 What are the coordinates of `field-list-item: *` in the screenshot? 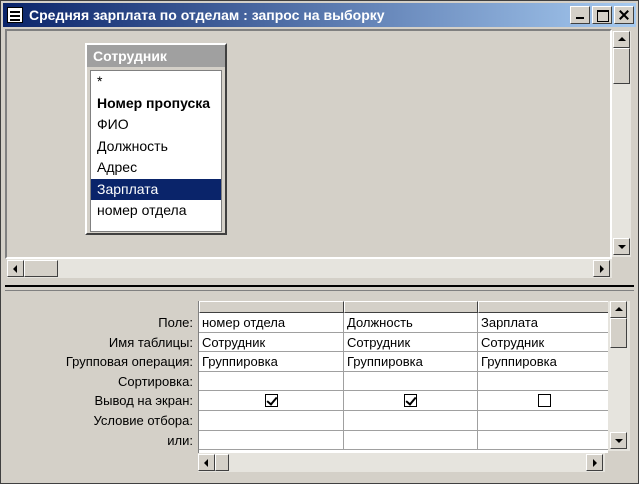 It's located at (156, 82).